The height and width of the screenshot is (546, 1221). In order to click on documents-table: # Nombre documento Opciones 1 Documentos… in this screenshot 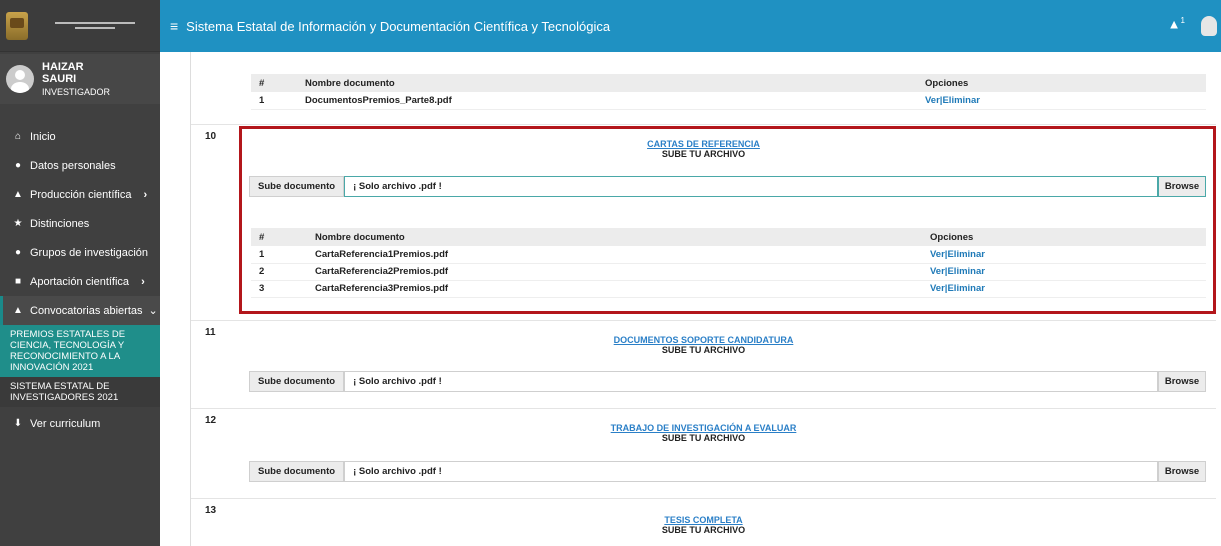, I will do `click(728, 92)`.